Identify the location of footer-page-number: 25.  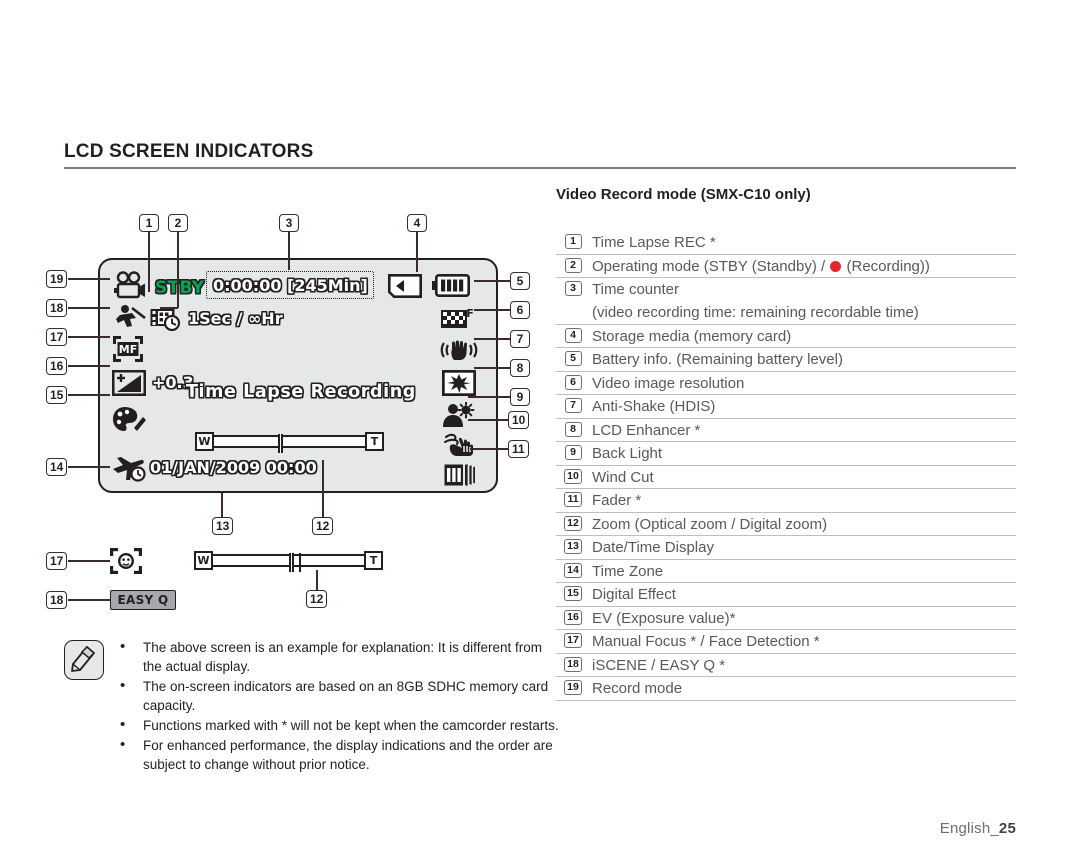
(1007, 828).